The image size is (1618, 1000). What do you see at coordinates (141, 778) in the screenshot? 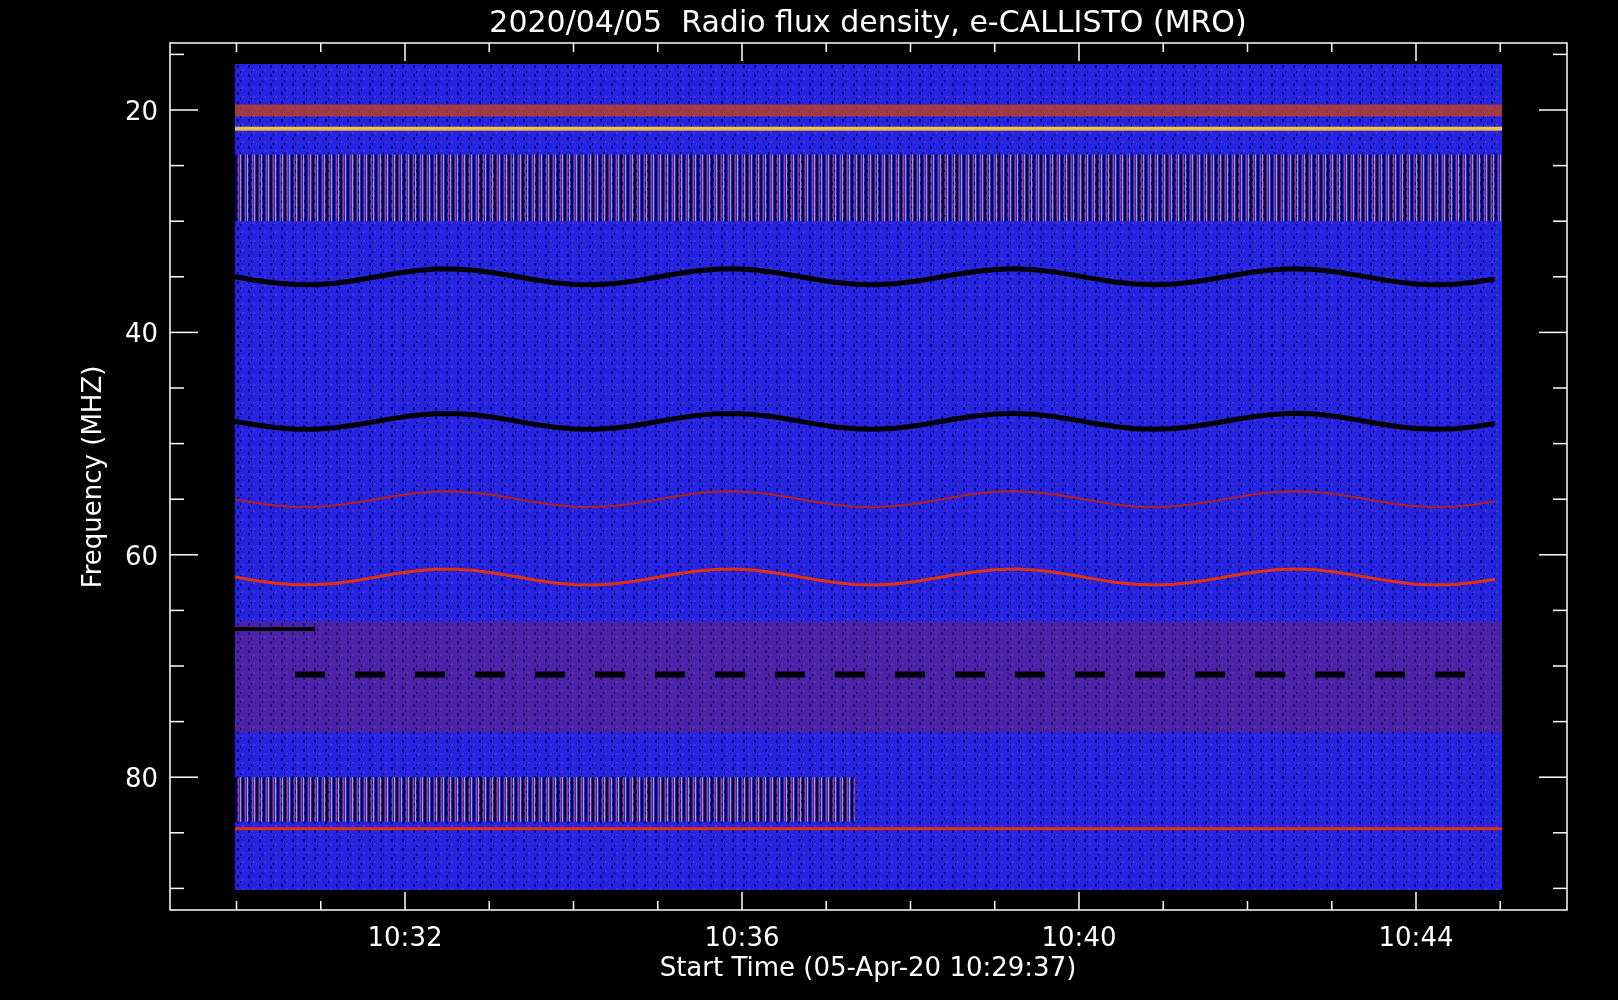
I see `tick-label: 80` at bounding box center [141, 778].